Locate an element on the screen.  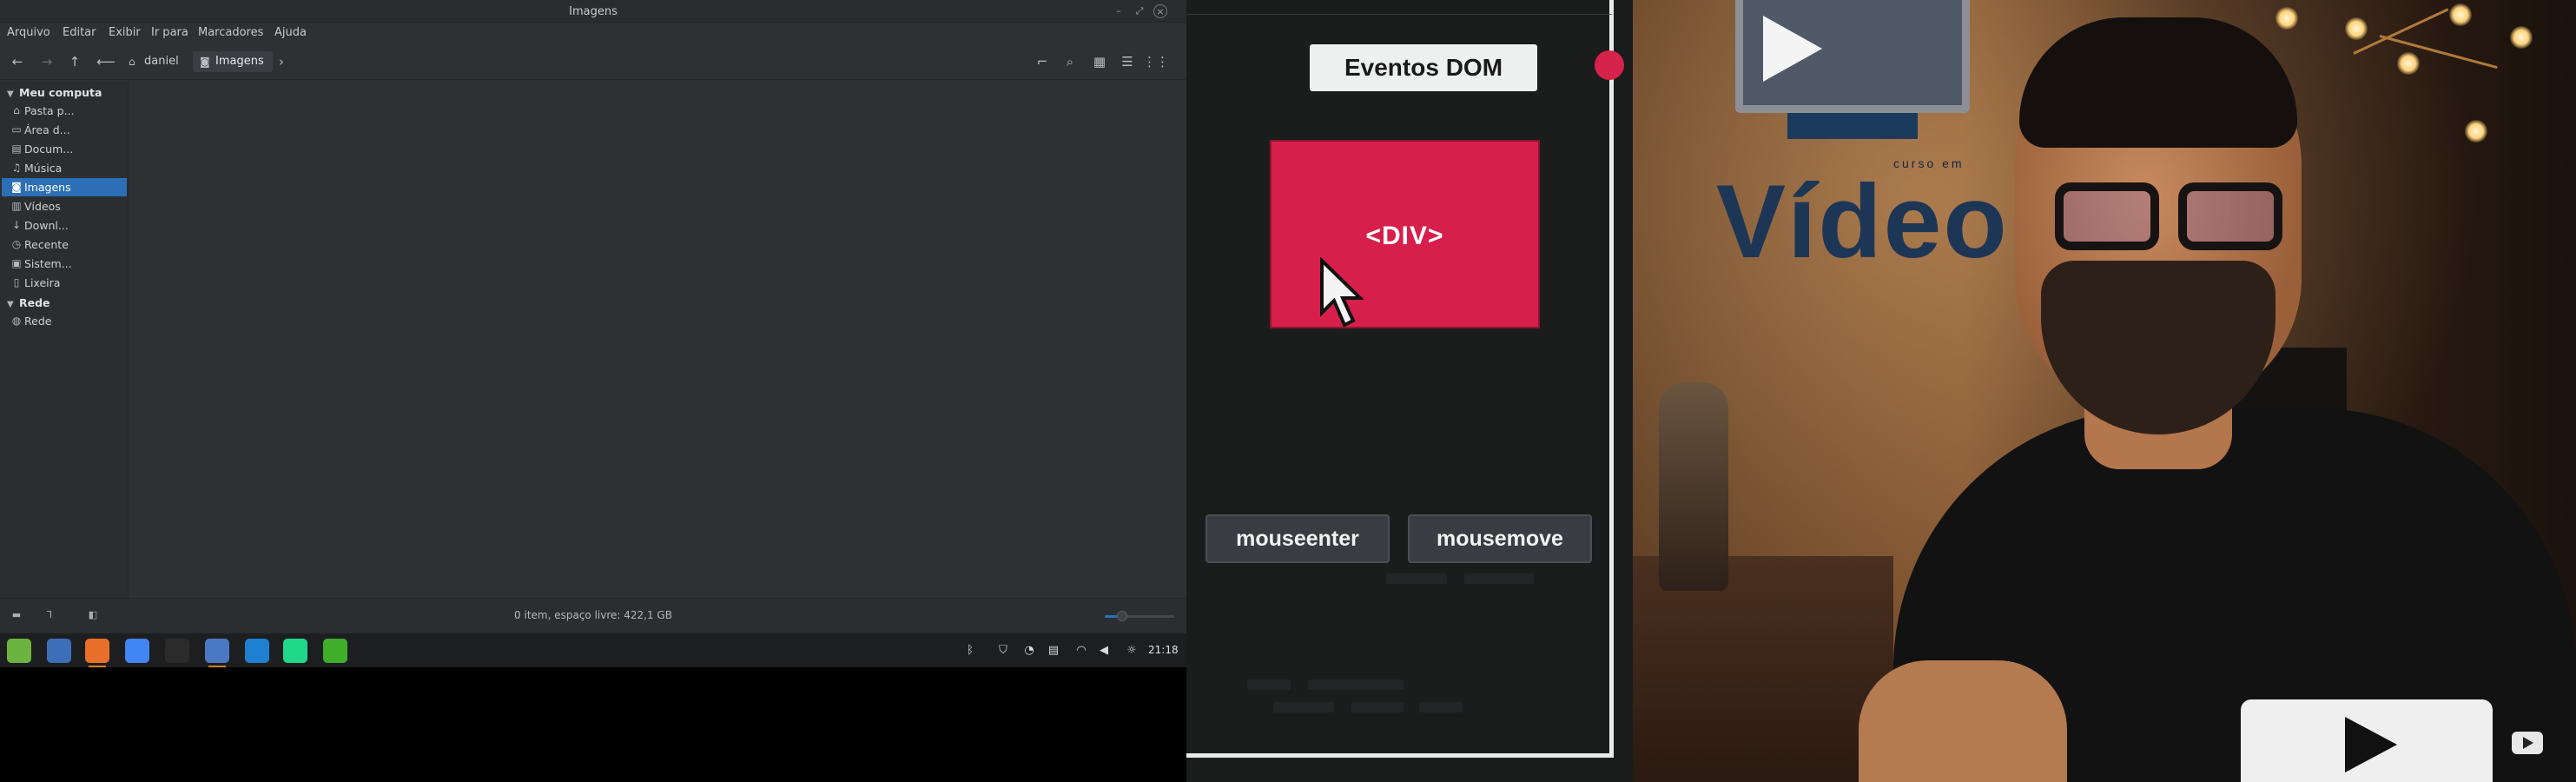
drive-tray-icon: ▤ is located at coordinates (1054, 651).